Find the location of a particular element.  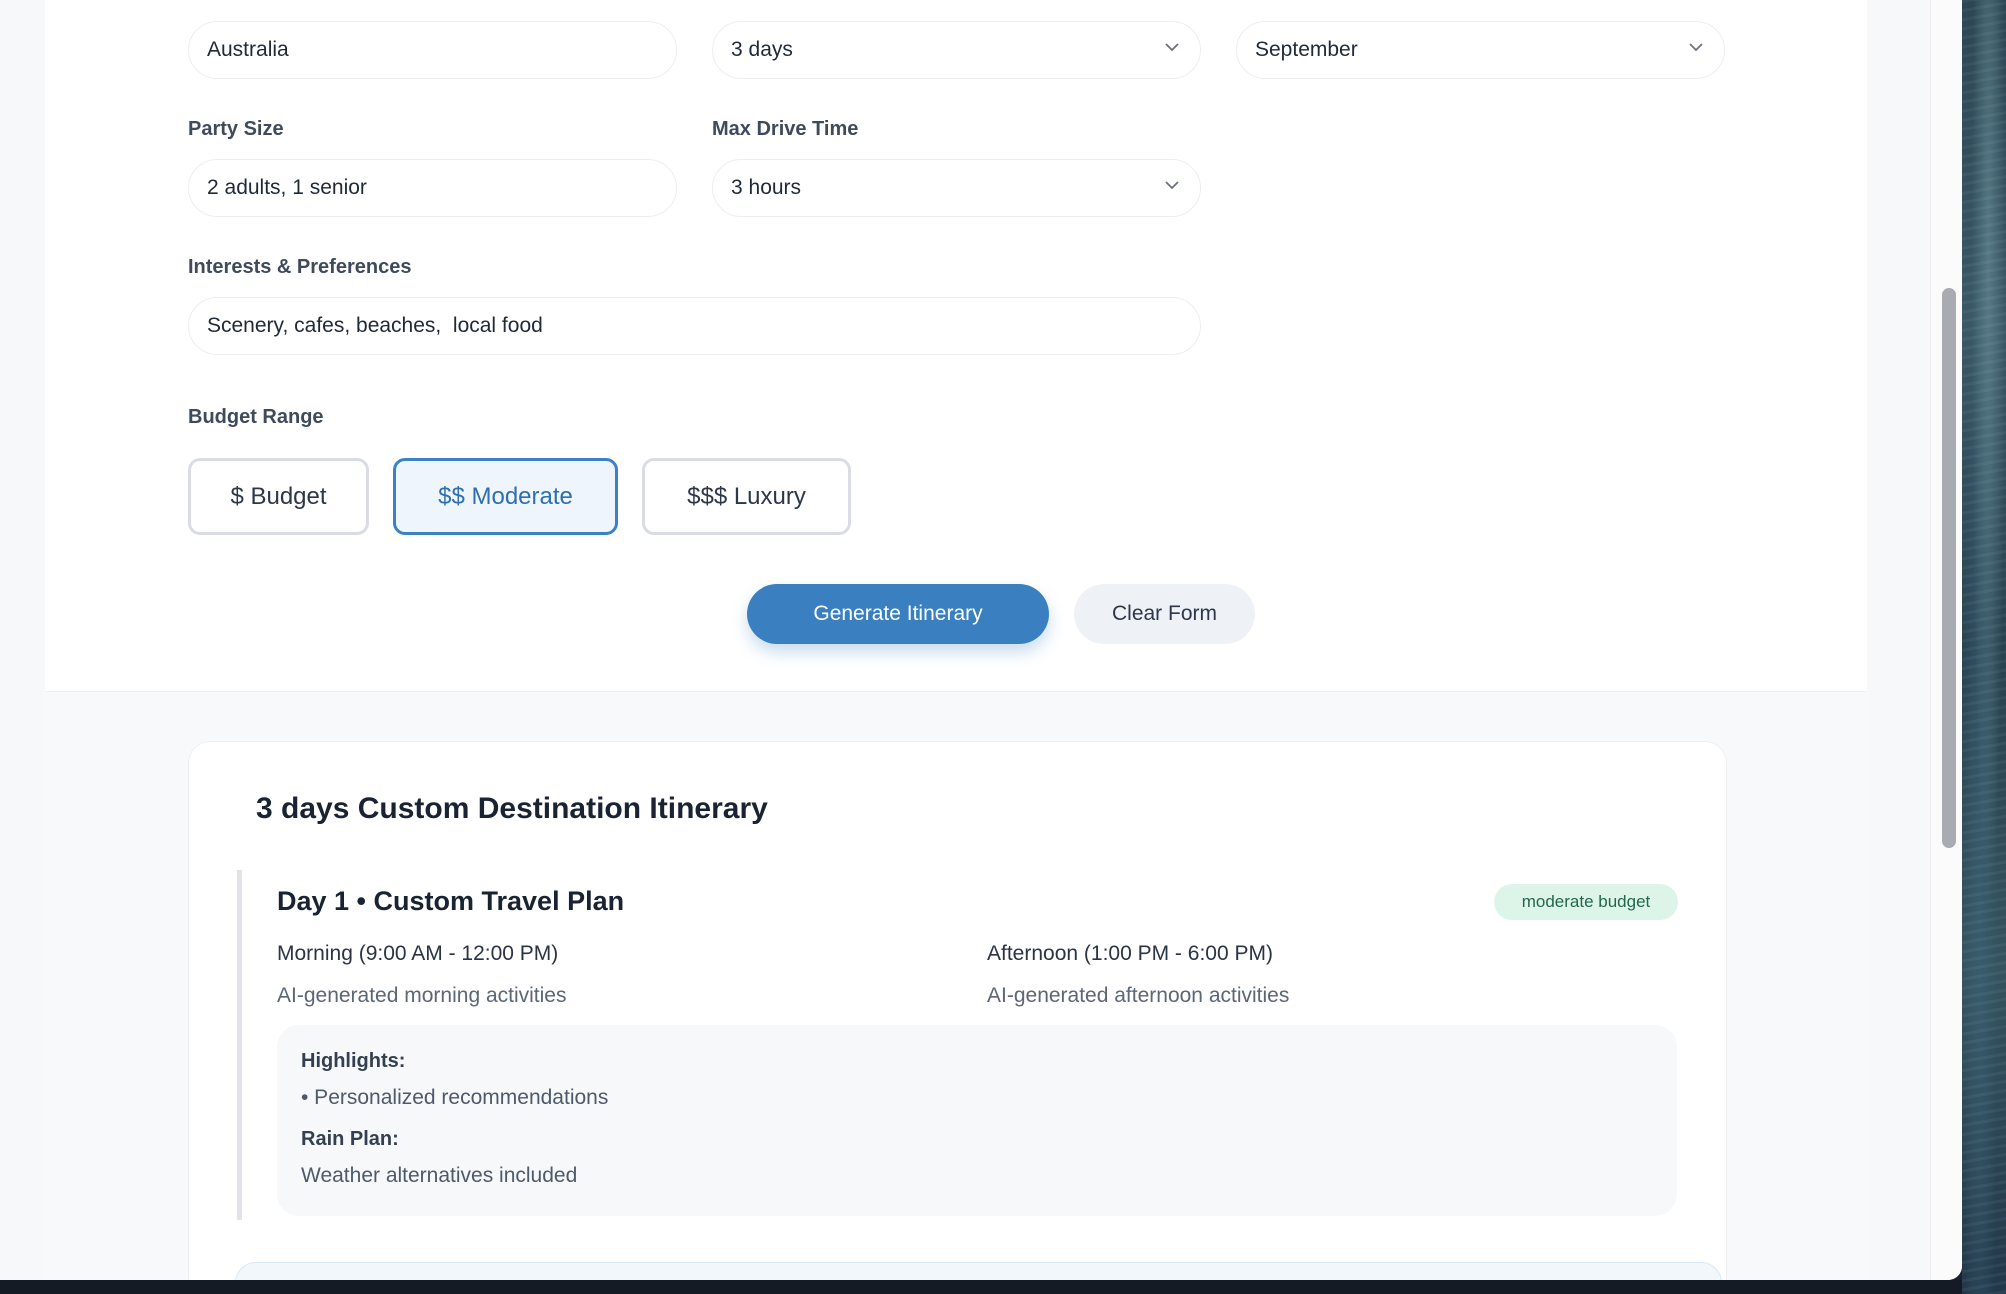

party-size-input: 2 adults, 1 senior is located at coordinates (432, 188).